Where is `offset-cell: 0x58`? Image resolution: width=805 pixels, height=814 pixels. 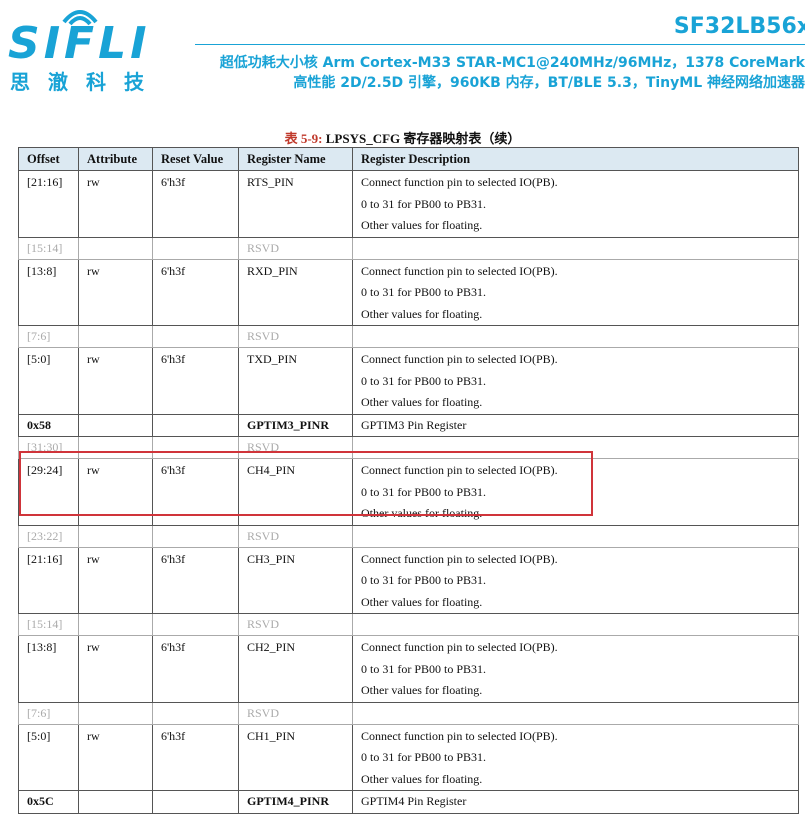 offset-cell: 0x58 is located at coordinates (48, 425).